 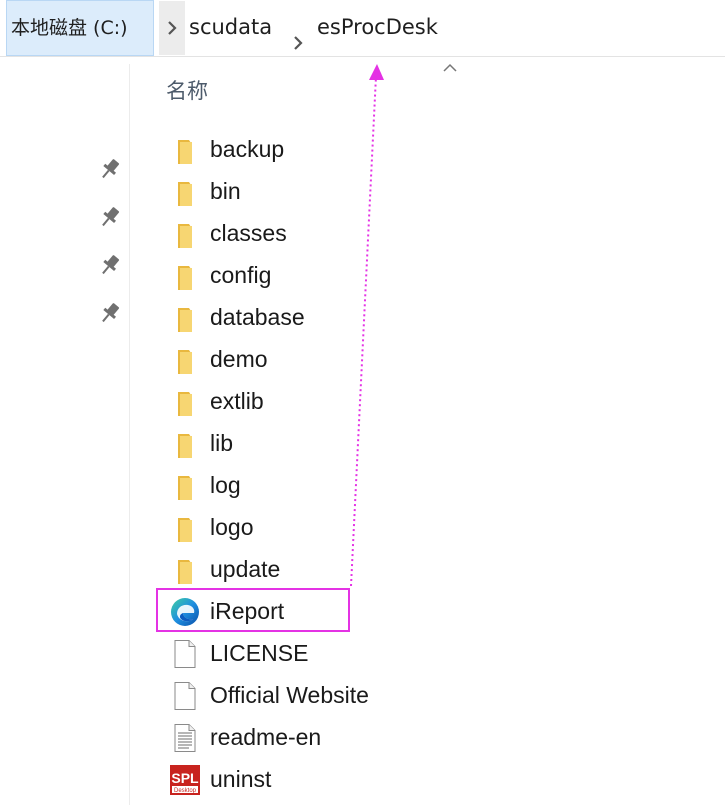 I want to click on highlight-box, so click(x=253, y=610).